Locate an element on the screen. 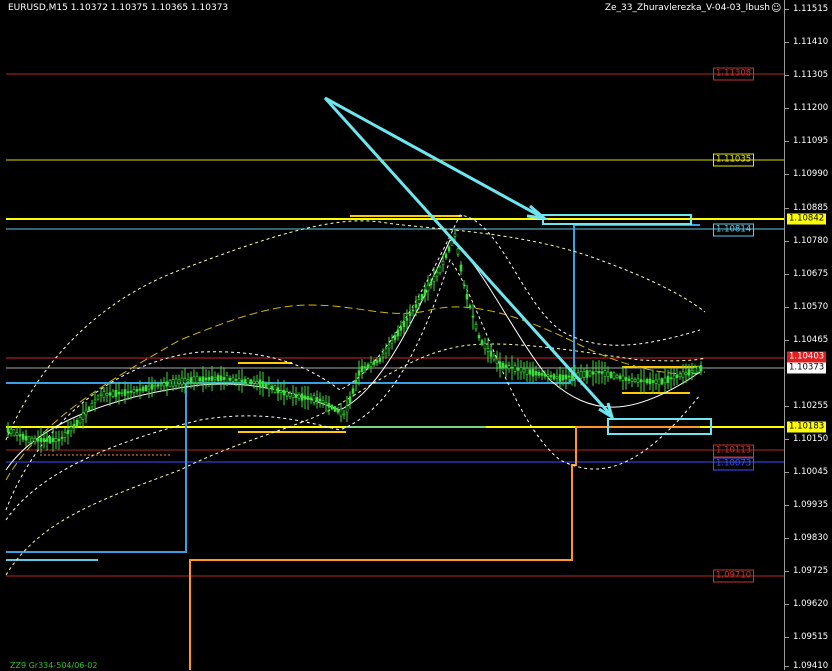 Image resolution: width=832 pixels, height=671 pixels. price-tag-1-10183: 1.10183 is located at coordinates (807, 427).